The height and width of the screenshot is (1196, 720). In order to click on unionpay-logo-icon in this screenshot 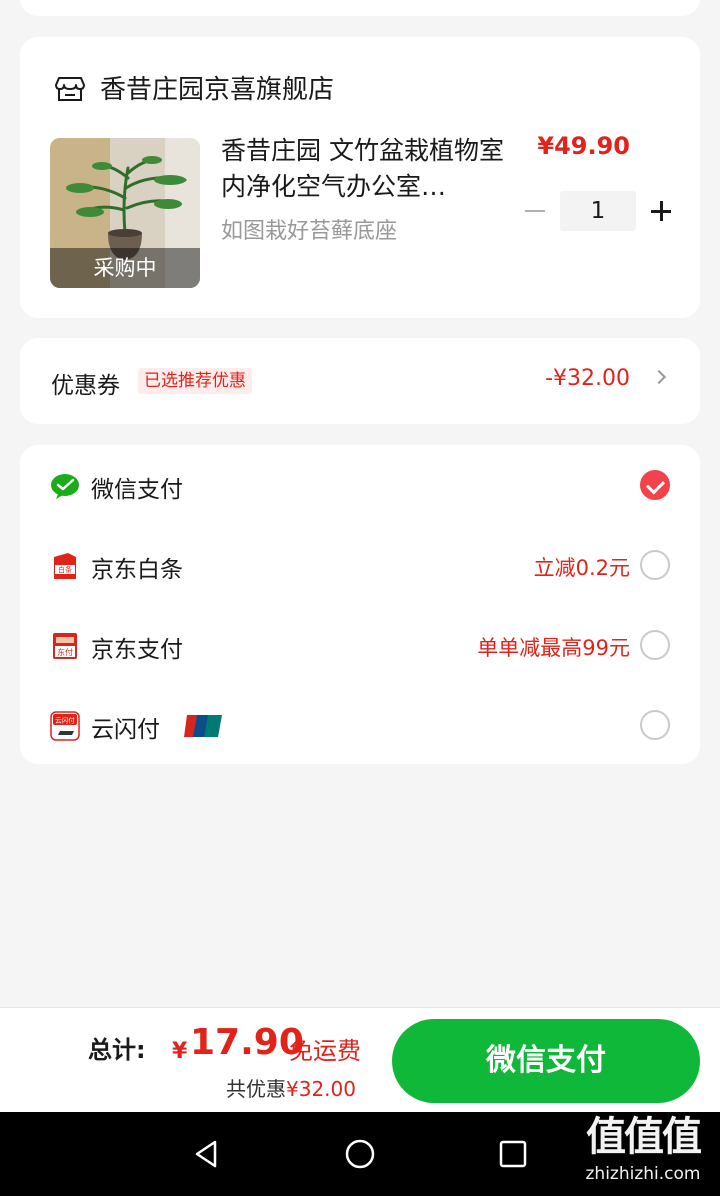, I will do `click(203, 726)`.